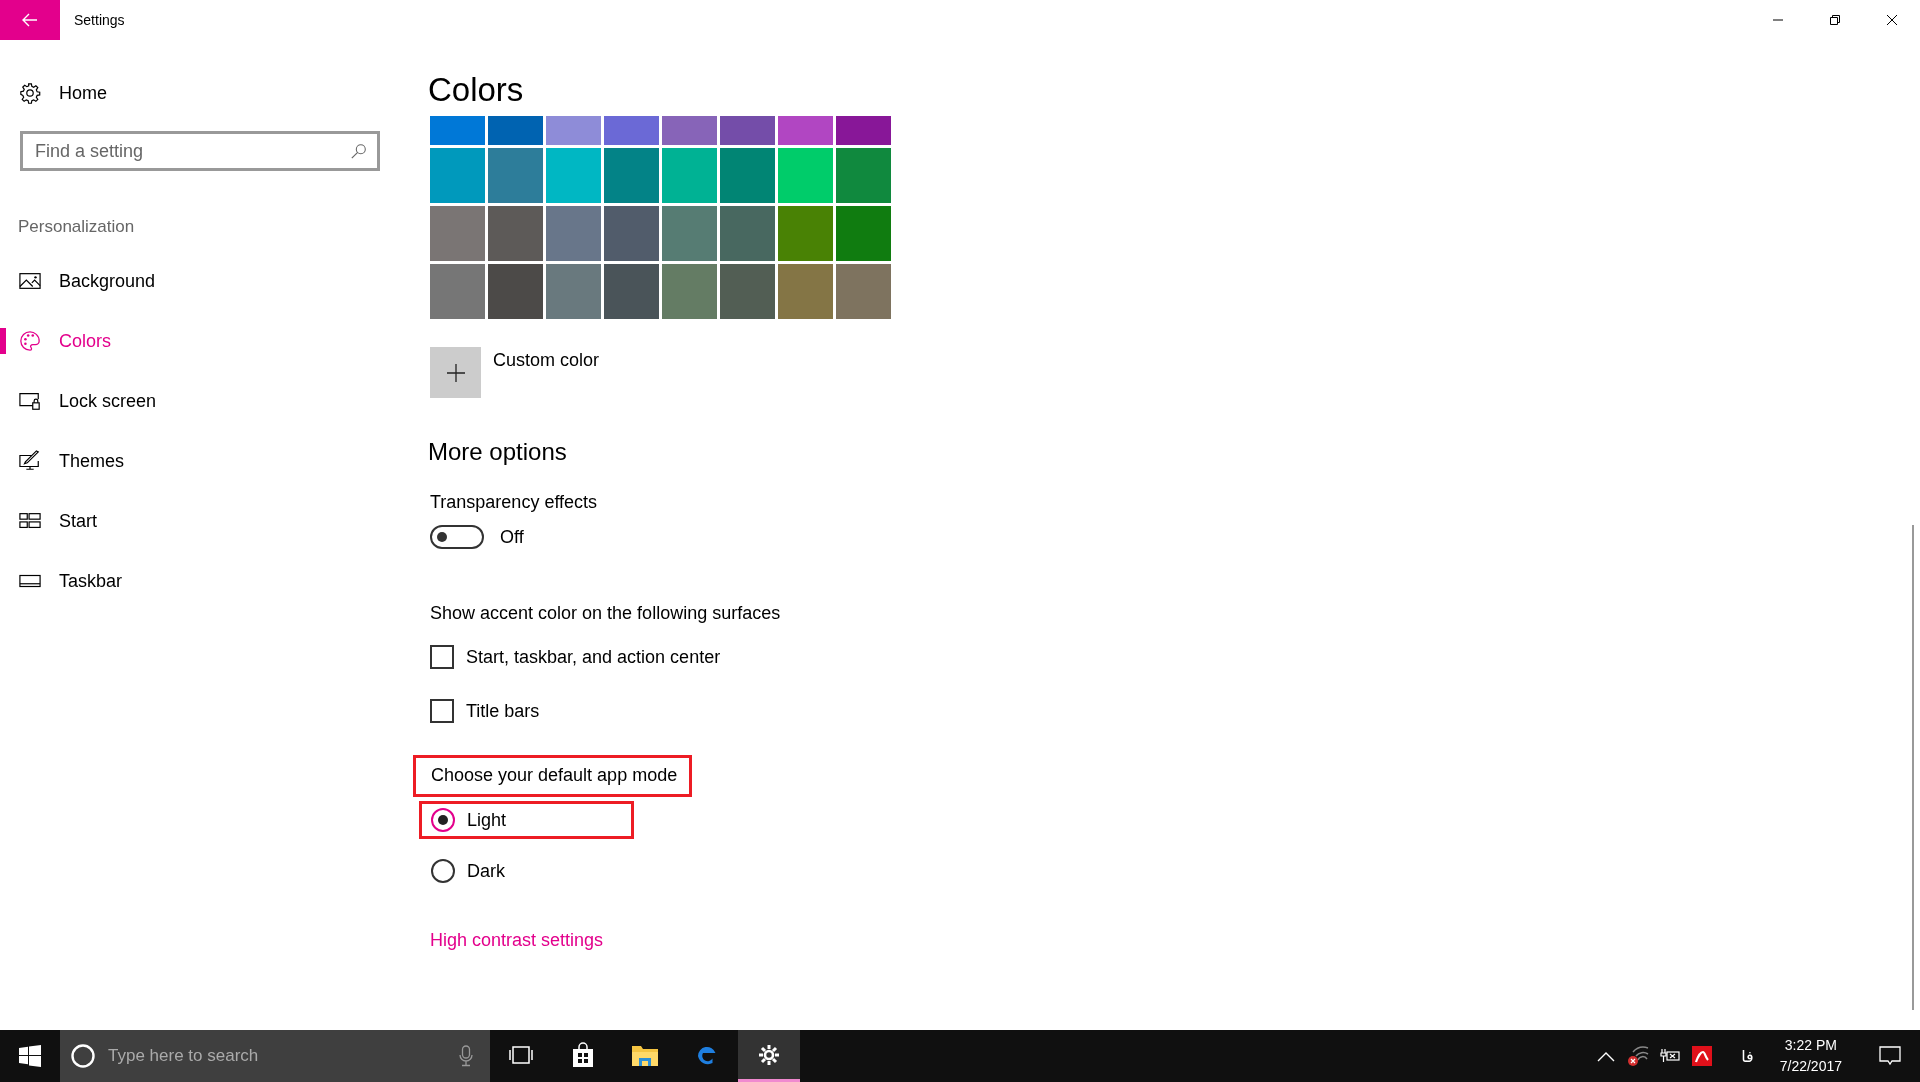 The image size is (1920, 1082). I want to click on toggle-switch, so click(457, 537).